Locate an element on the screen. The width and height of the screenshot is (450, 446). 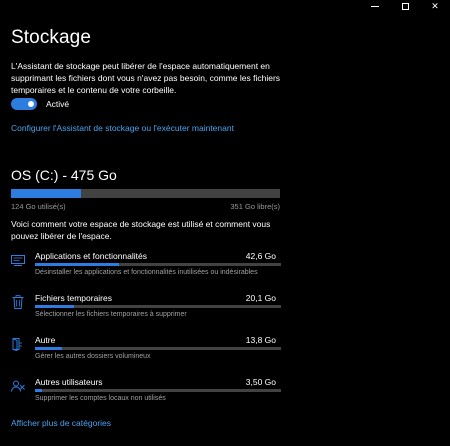
trash-icon is located at coordinates (18, 302).